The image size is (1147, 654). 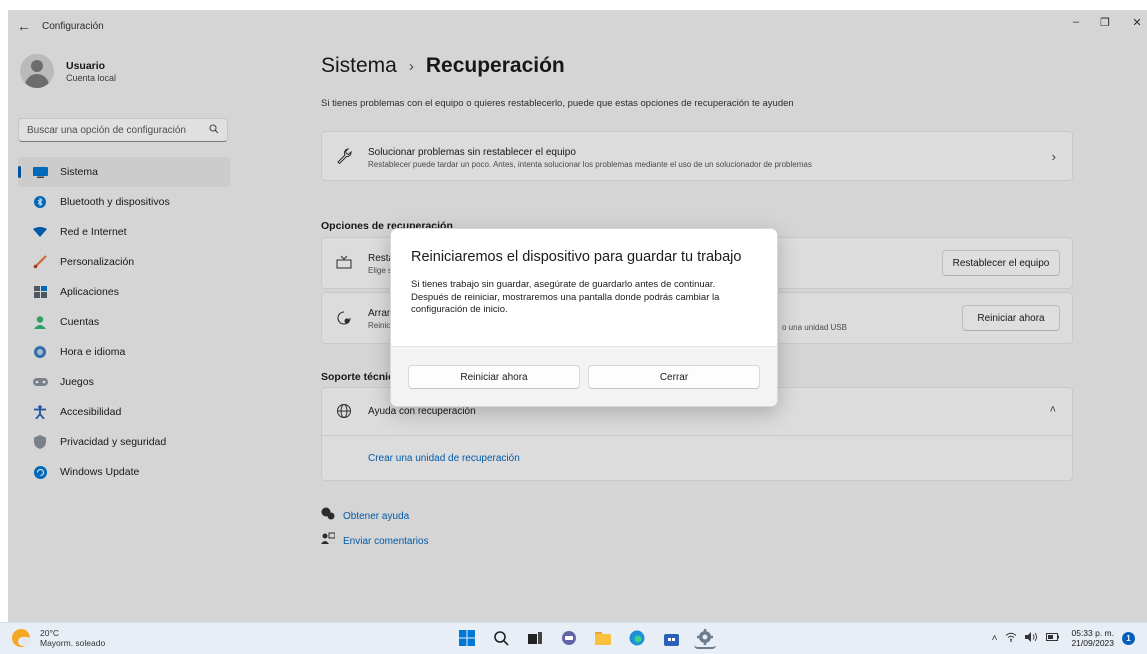 I want to click on search-icon, so click(x=501, y=638).